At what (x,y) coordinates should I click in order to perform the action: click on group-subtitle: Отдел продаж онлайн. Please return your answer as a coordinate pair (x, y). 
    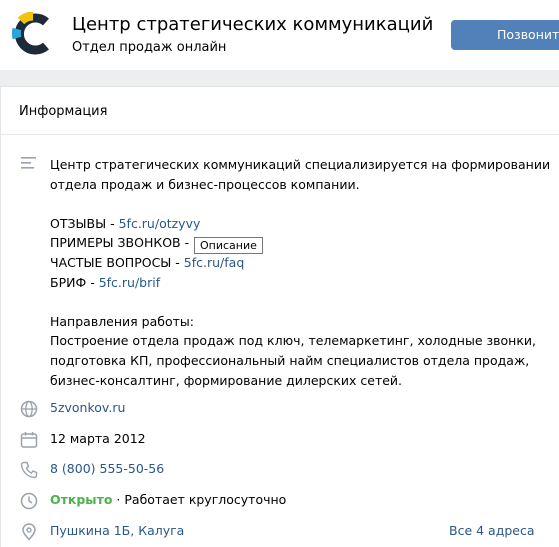
    Looking at the image, I should click on (149, 47).